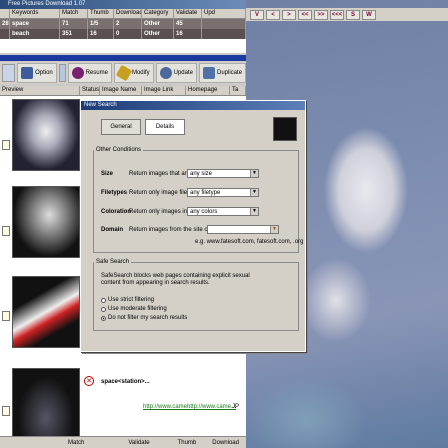  What do you see at coordinates (96, 73) in the screenshot?
I see `resume-label: Resume` at bounding box center [96, 73].